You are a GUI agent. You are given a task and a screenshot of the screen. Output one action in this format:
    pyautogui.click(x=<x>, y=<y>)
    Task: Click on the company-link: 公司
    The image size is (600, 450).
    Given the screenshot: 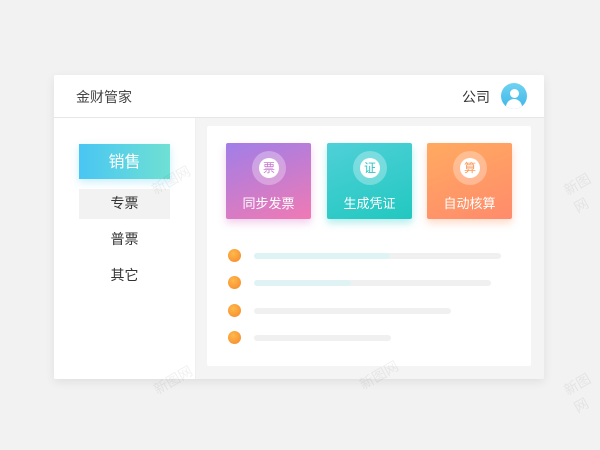 What is the action you would take?
    pyautogui.click(x=476, y=97)
    